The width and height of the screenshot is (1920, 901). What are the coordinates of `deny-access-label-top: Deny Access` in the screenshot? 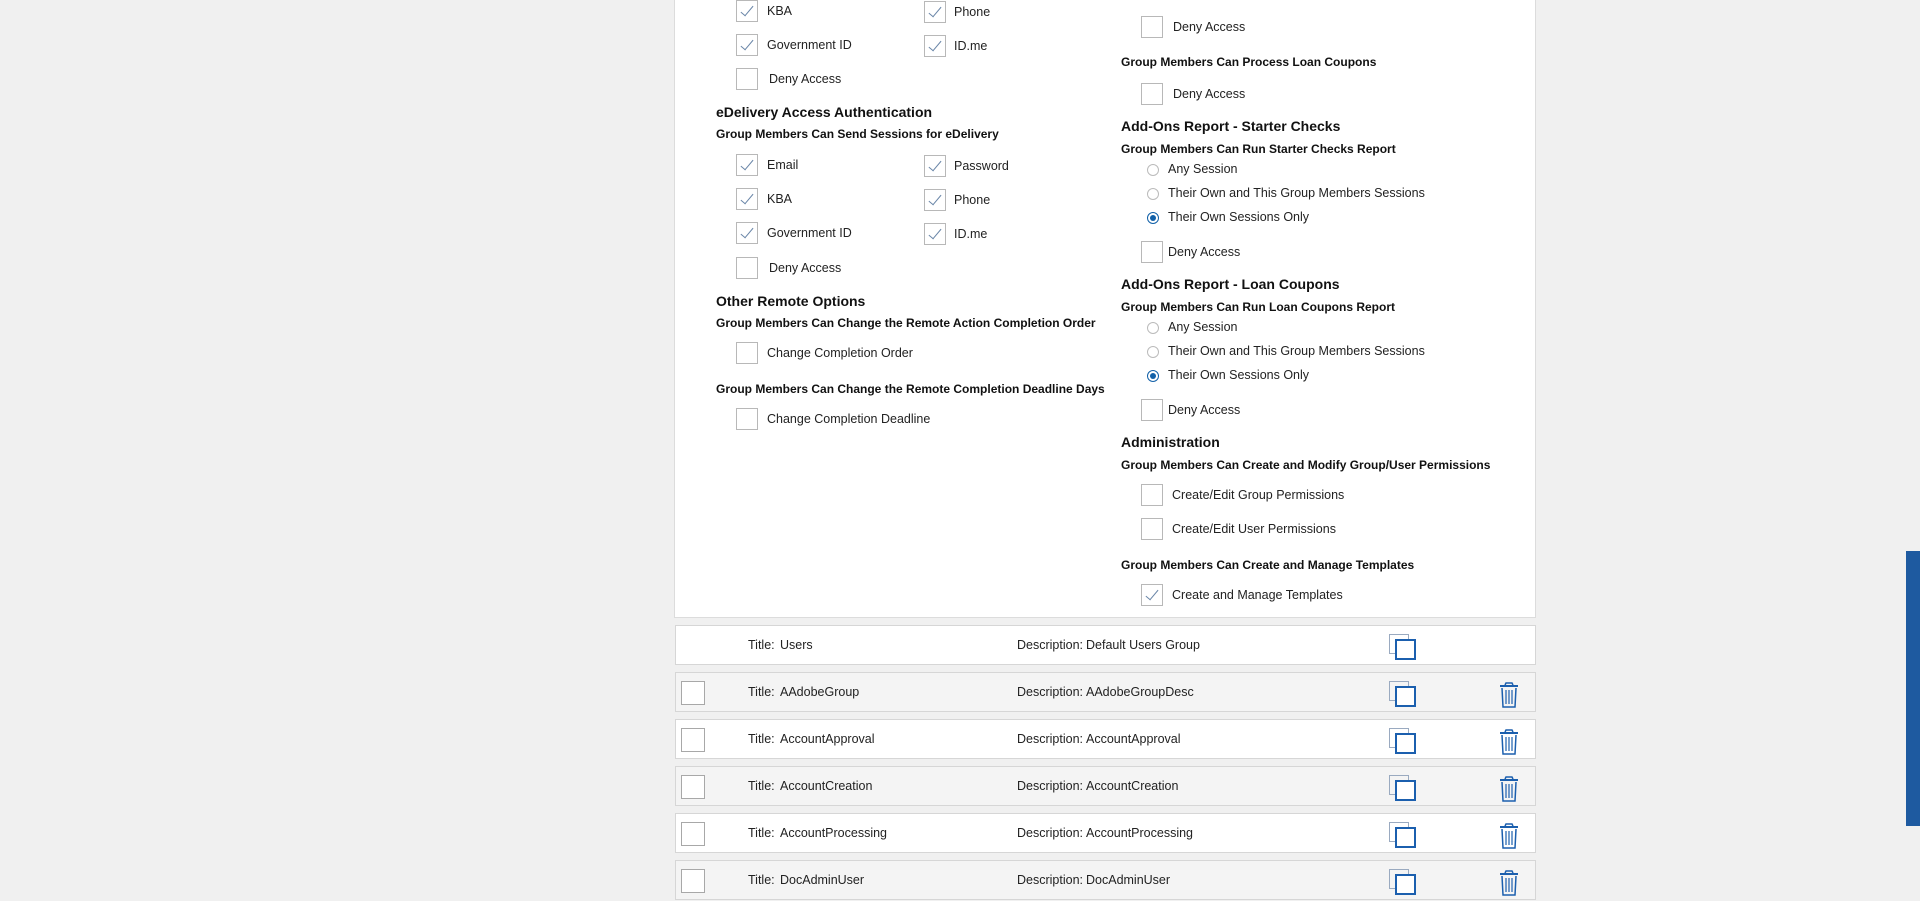 It's located at (1209, 27).